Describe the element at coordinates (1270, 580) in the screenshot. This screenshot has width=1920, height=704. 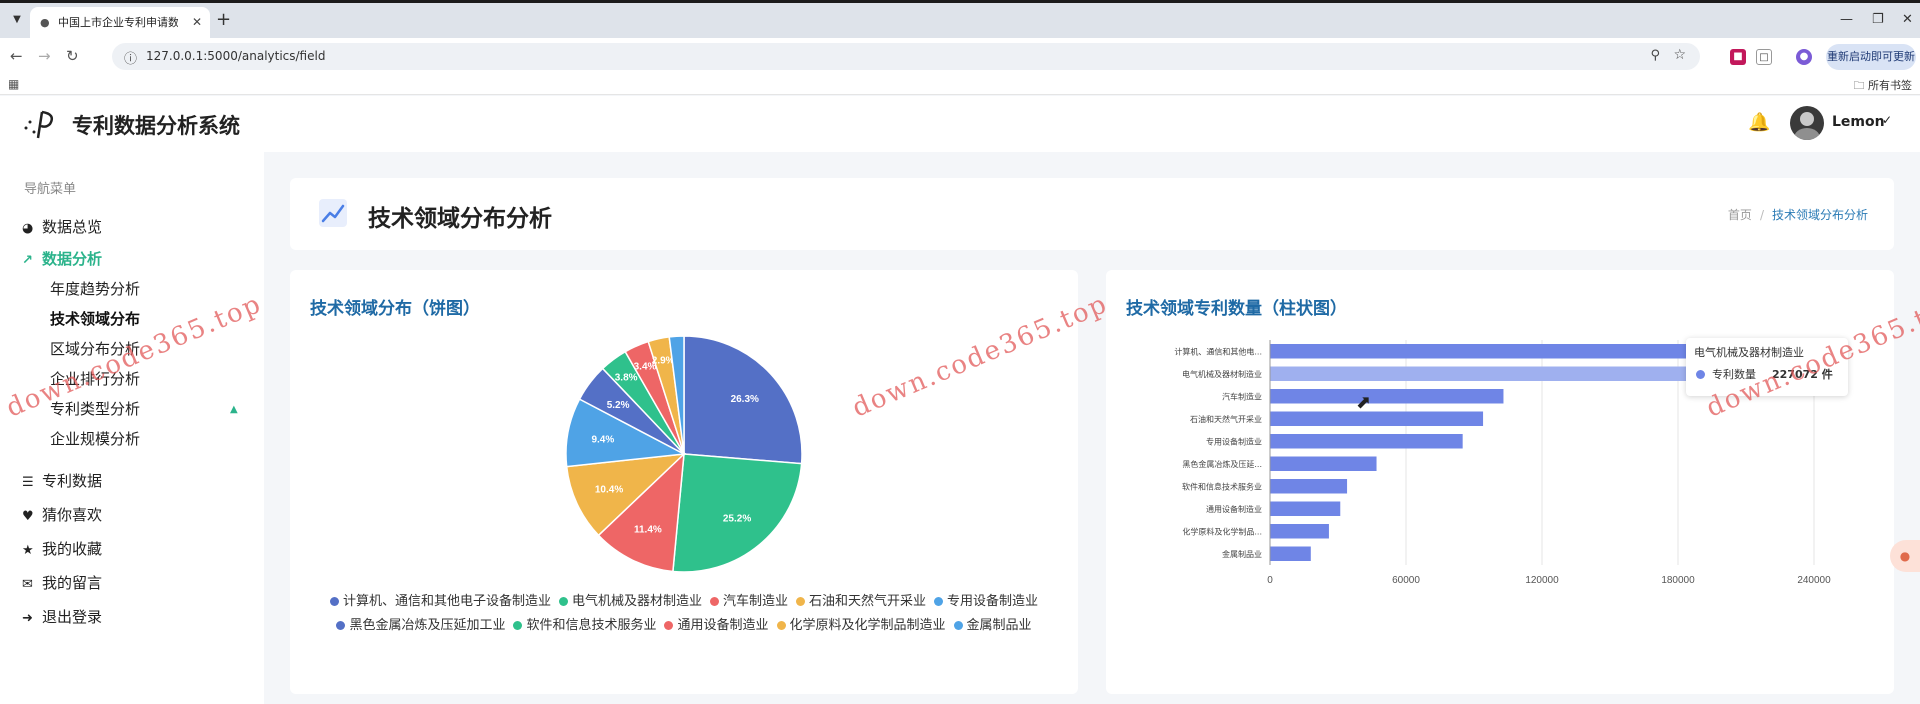
I see `x-tick-label: 0` at that location.